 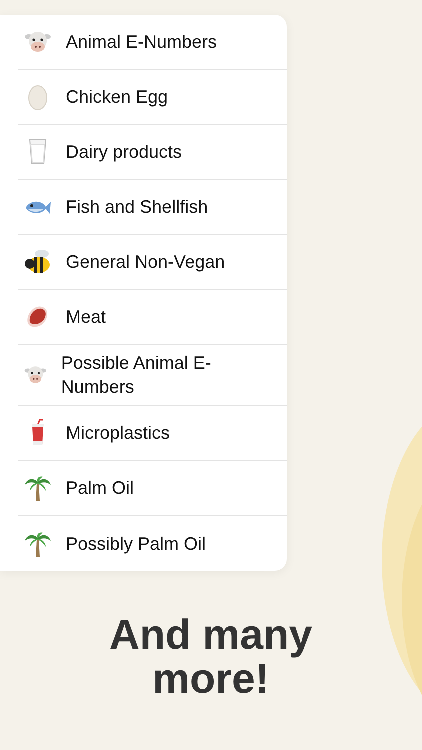 What do you see at coordinates (142, 42) in the screenshot?
I see `category-label: Animal E-Numbers` at bounding box center [142, 42].